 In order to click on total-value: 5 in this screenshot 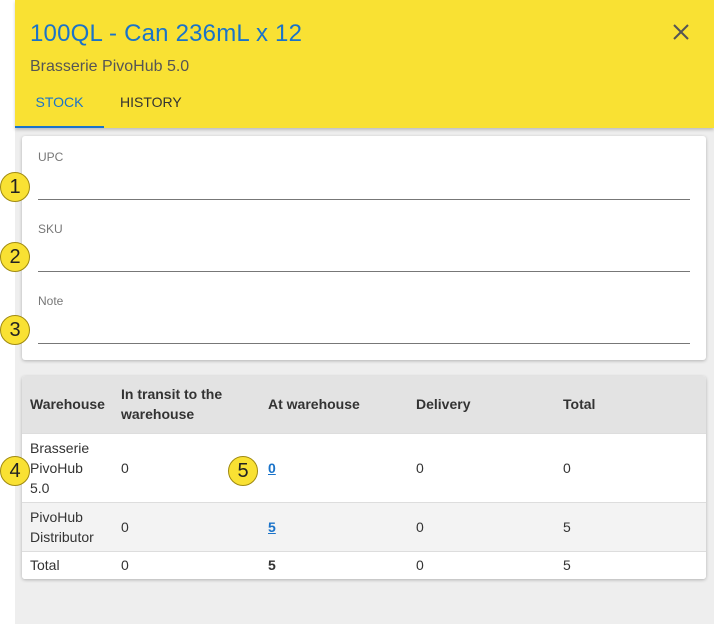, I will do `click(630, 526)`.